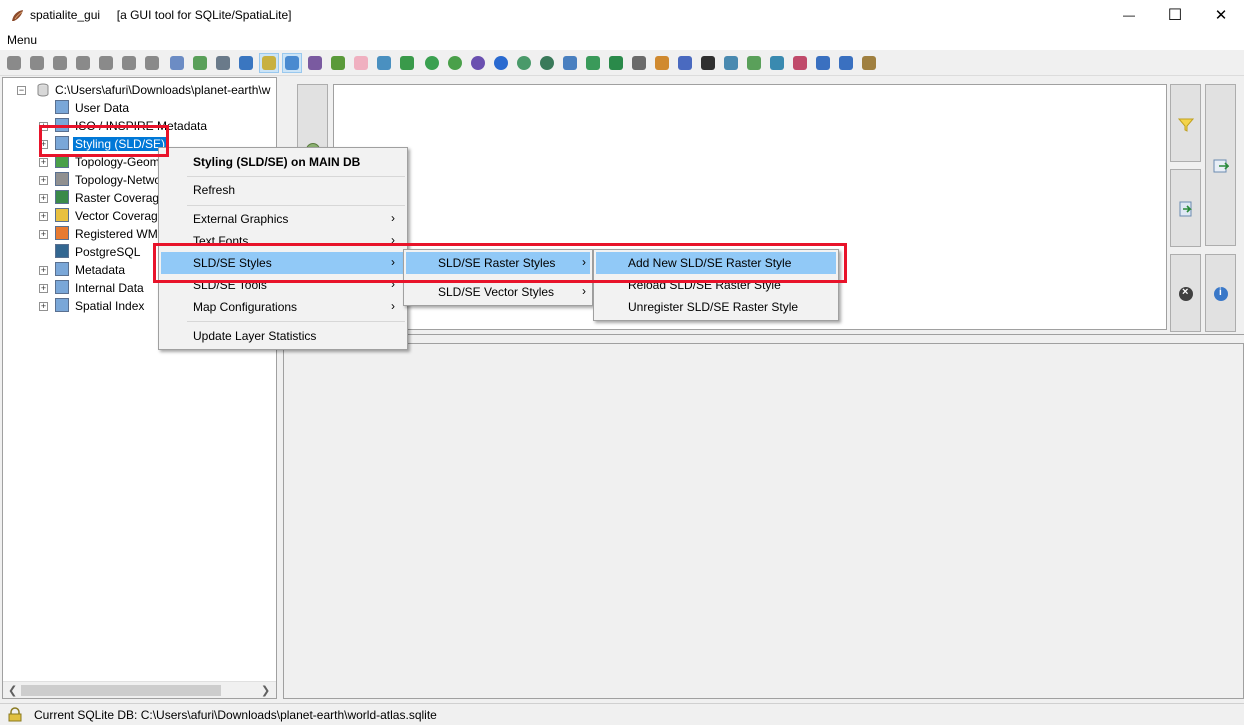  Describe the element at coordinates (361, 63) in the screenshot. I see `toolbar-load-xl-button` at that location.